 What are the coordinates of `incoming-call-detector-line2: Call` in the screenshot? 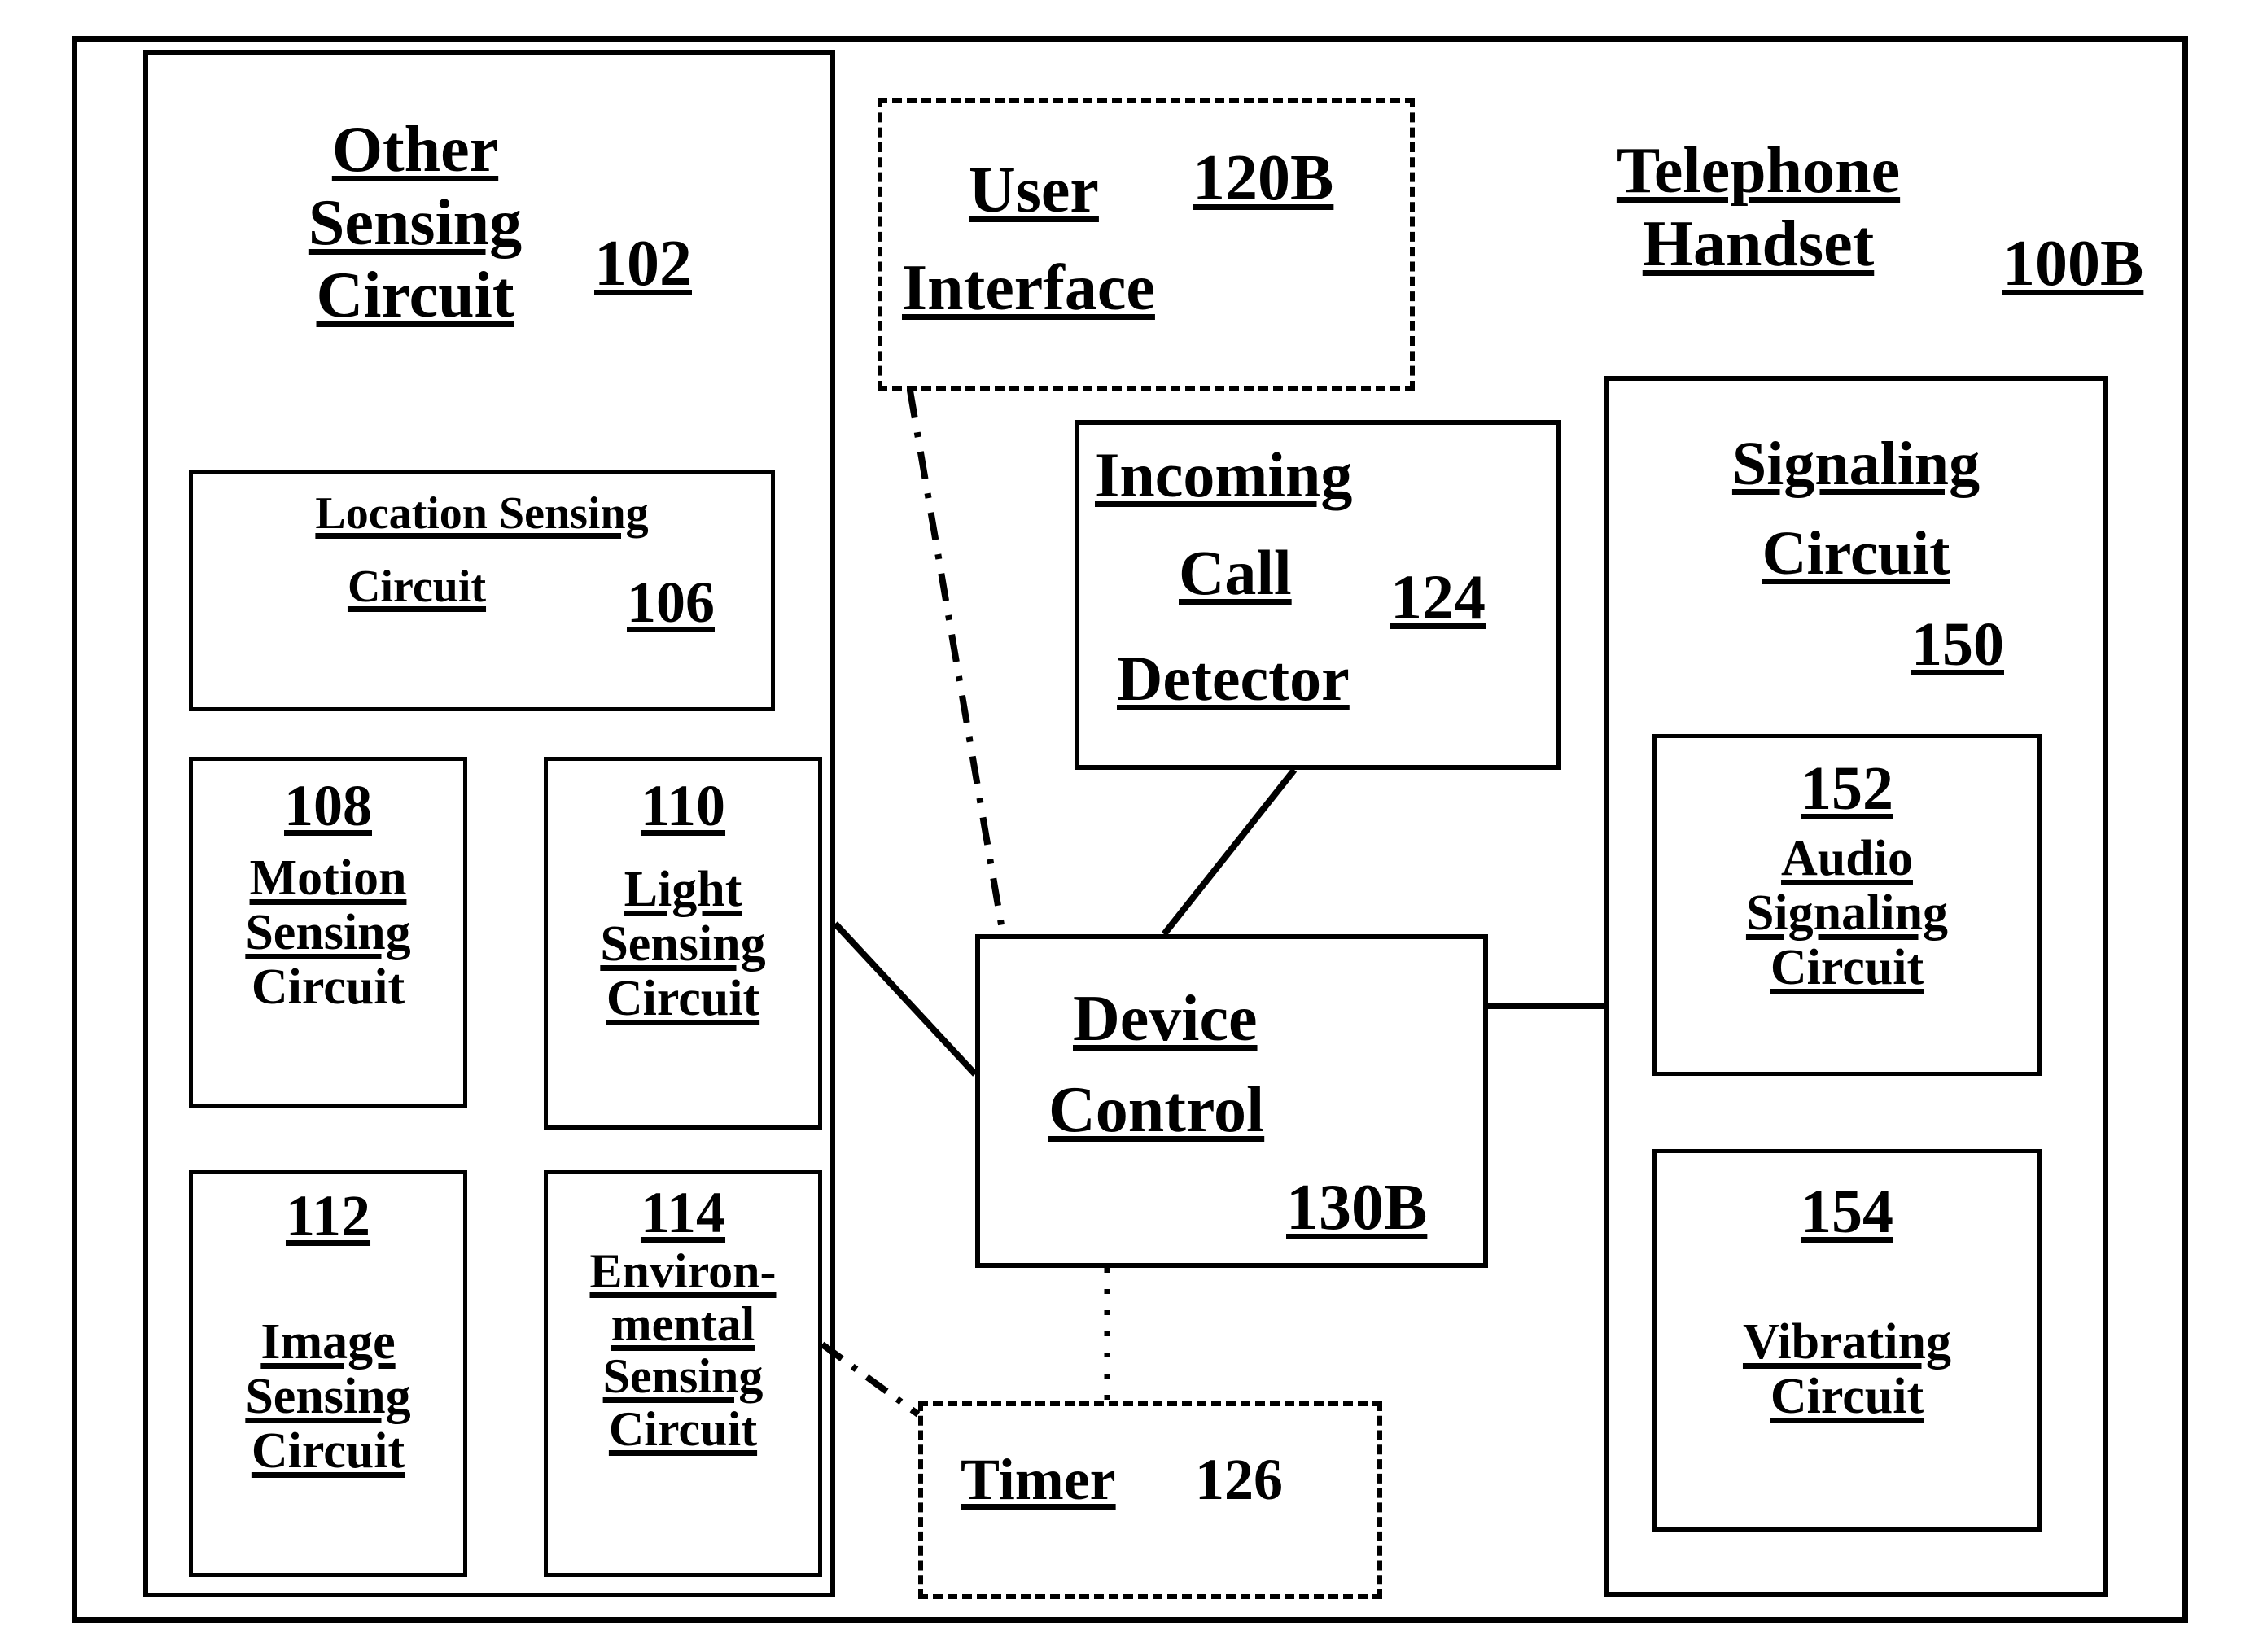 It's located at (1235, 572).